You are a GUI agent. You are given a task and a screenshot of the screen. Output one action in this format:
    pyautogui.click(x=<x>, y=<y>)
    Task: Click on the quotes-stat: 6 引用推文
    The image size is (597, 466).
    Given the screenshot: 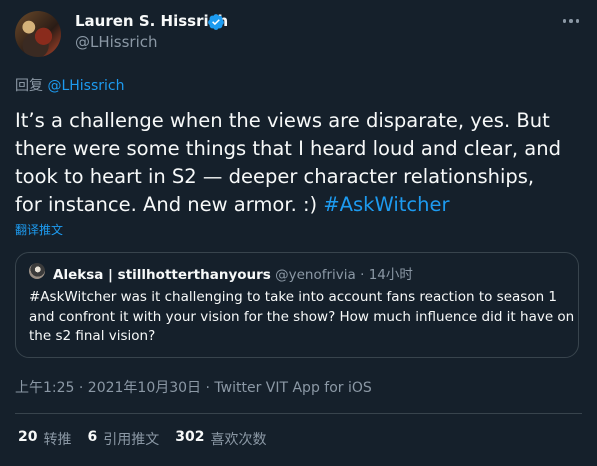 What is the action you would take?
    pyautogui.click(x=123, y=439)
    